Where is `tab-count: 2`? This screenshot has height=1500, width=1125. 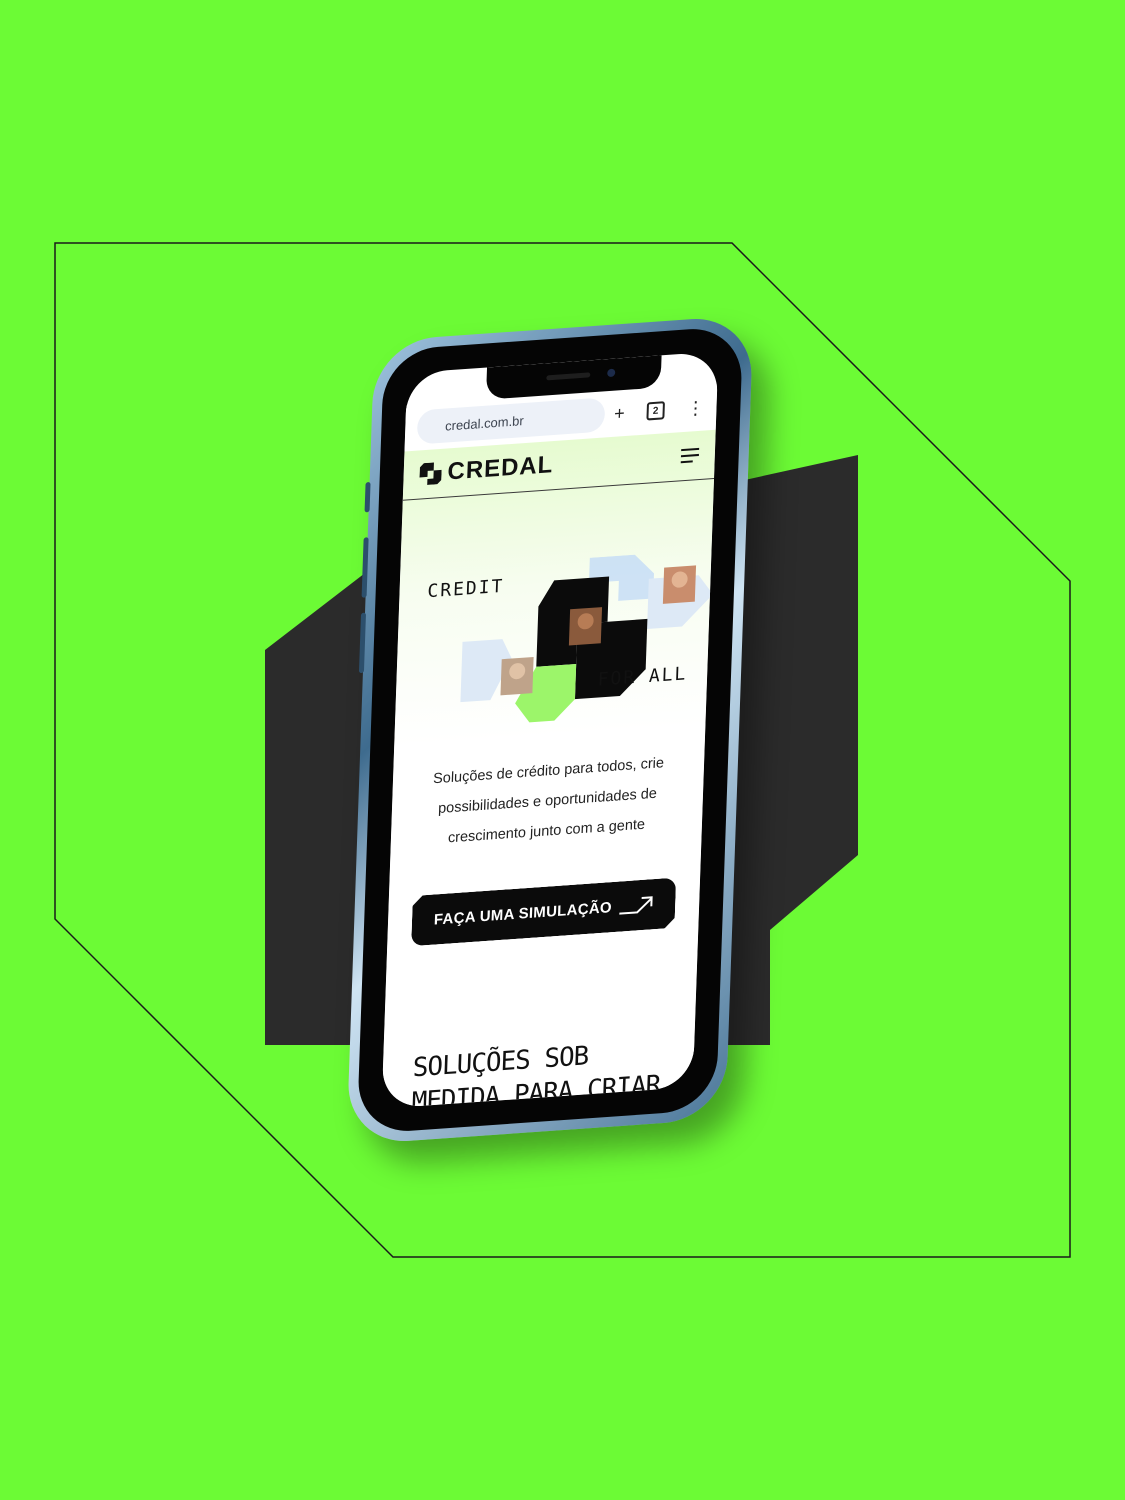 tab-count: 2 is located at coordinates (655, 411).